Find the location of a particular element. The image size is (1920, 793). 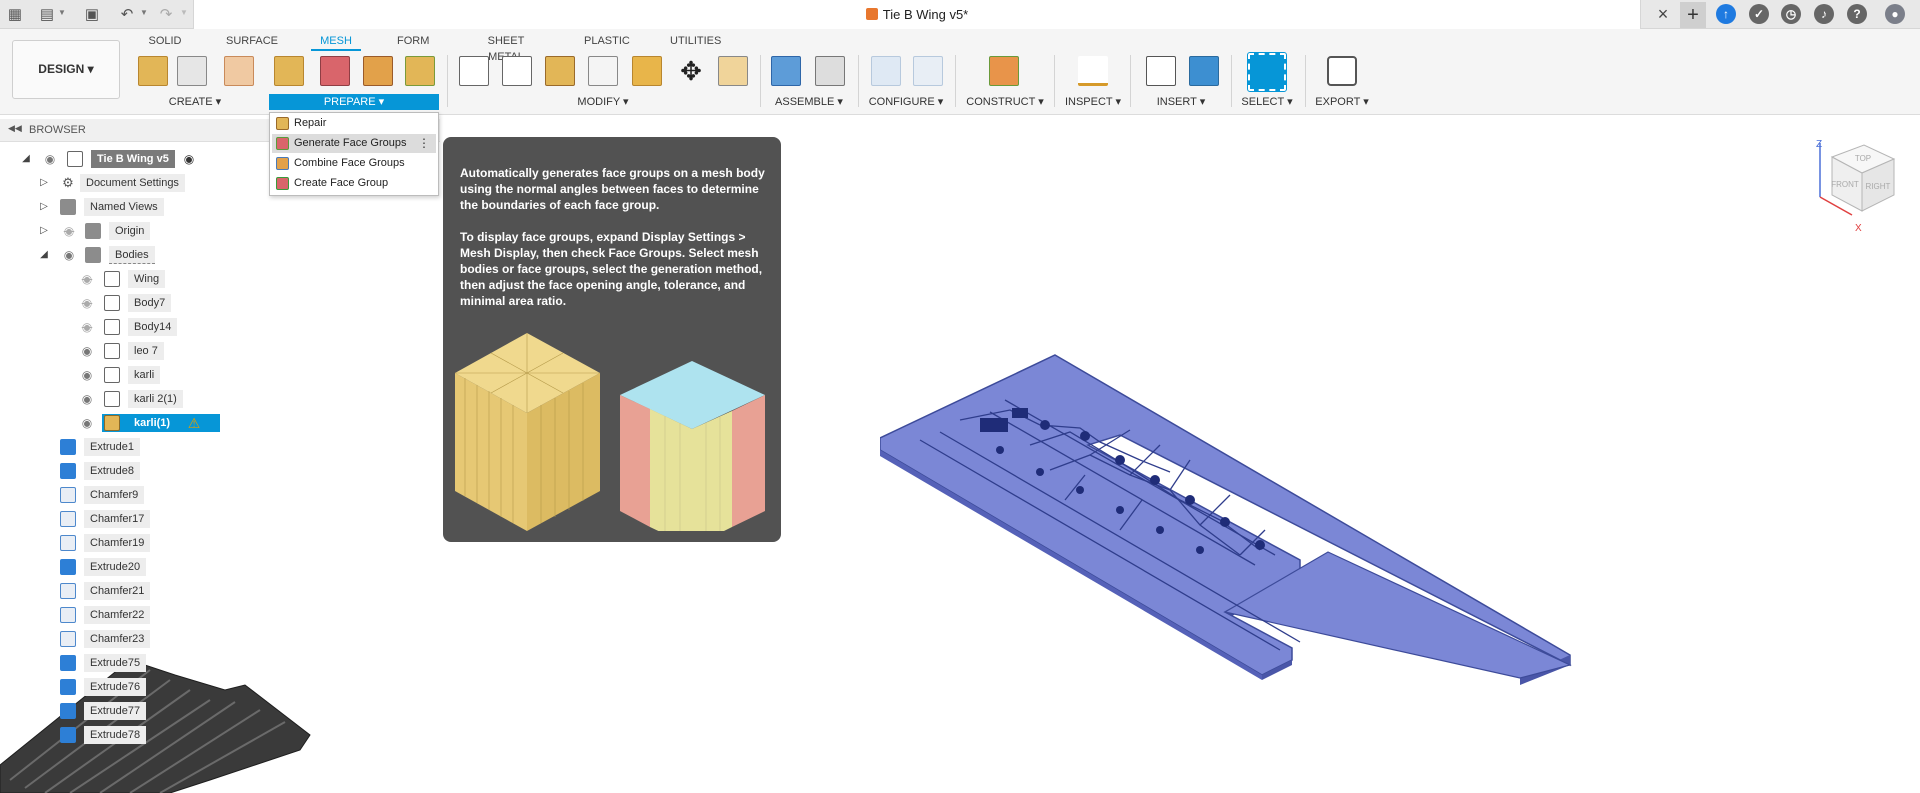

tree-feature-row: Chamfer23 is located at coordinates (80, 639).